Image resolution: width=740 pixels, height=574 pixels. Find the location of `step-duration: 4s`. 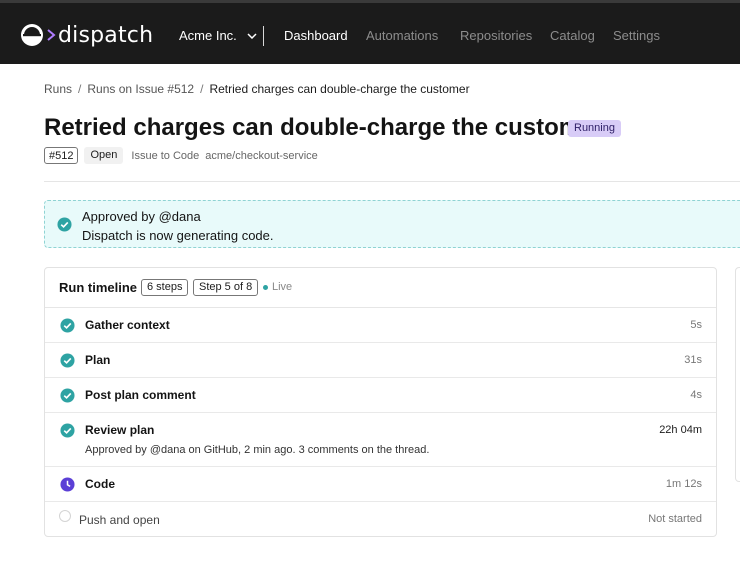

step-duration: 4s is located at coordinates (696, 395).